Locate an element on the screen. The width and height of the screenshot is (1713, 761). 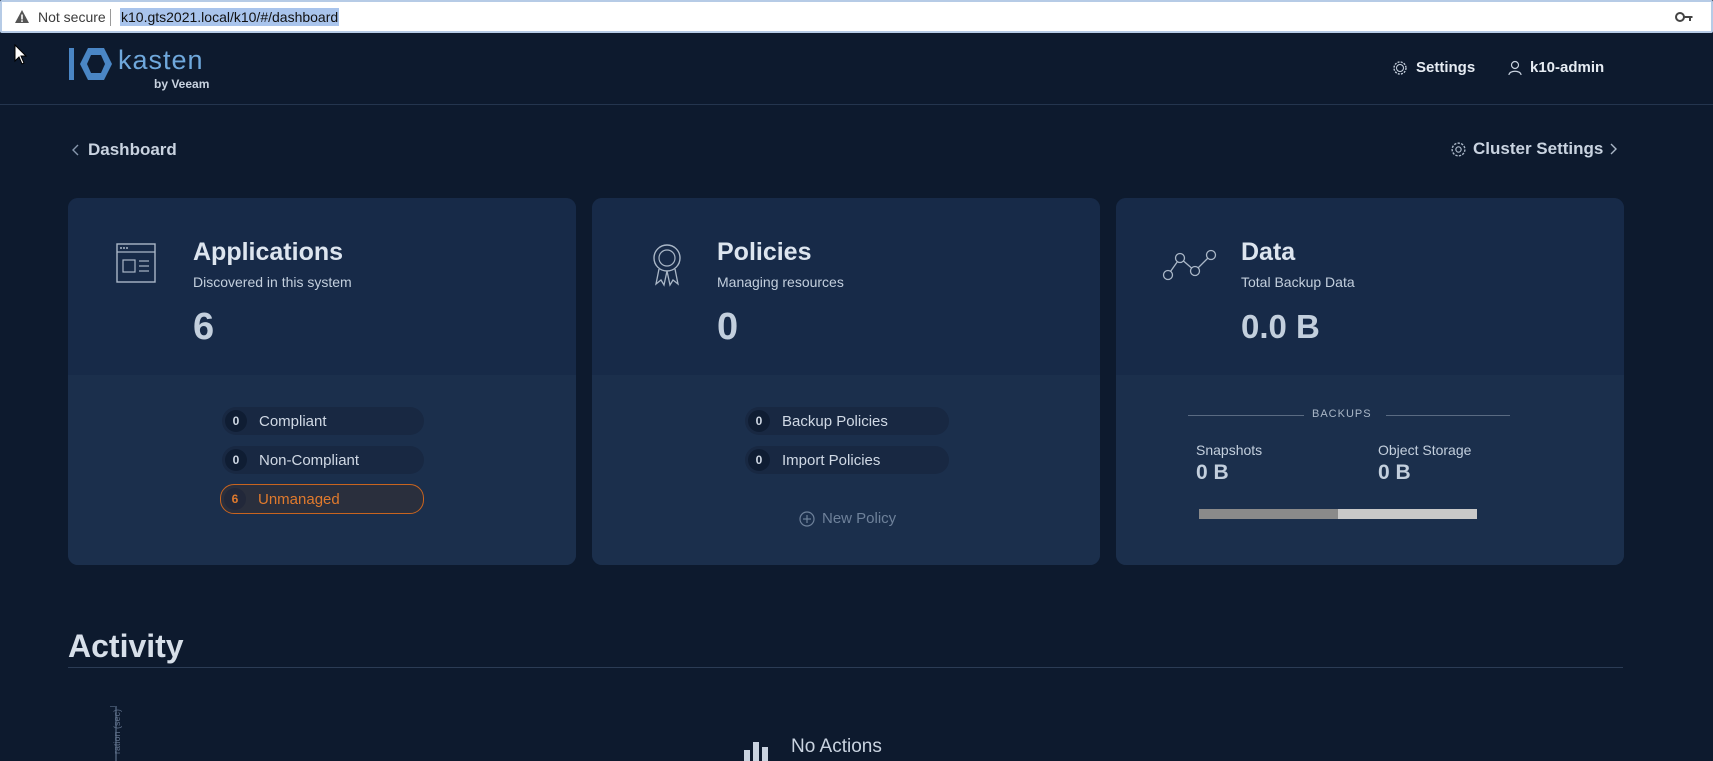
applications-count: 6 is located at coordinates (204, 327).